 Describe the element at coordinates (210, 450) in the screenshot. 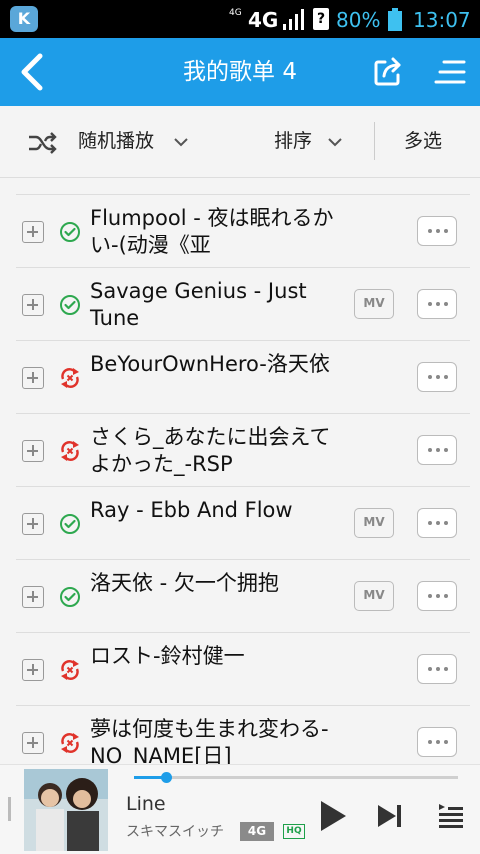

I see `song-title: さくら_あなたに出会えてよかった_-RSP` at that location.